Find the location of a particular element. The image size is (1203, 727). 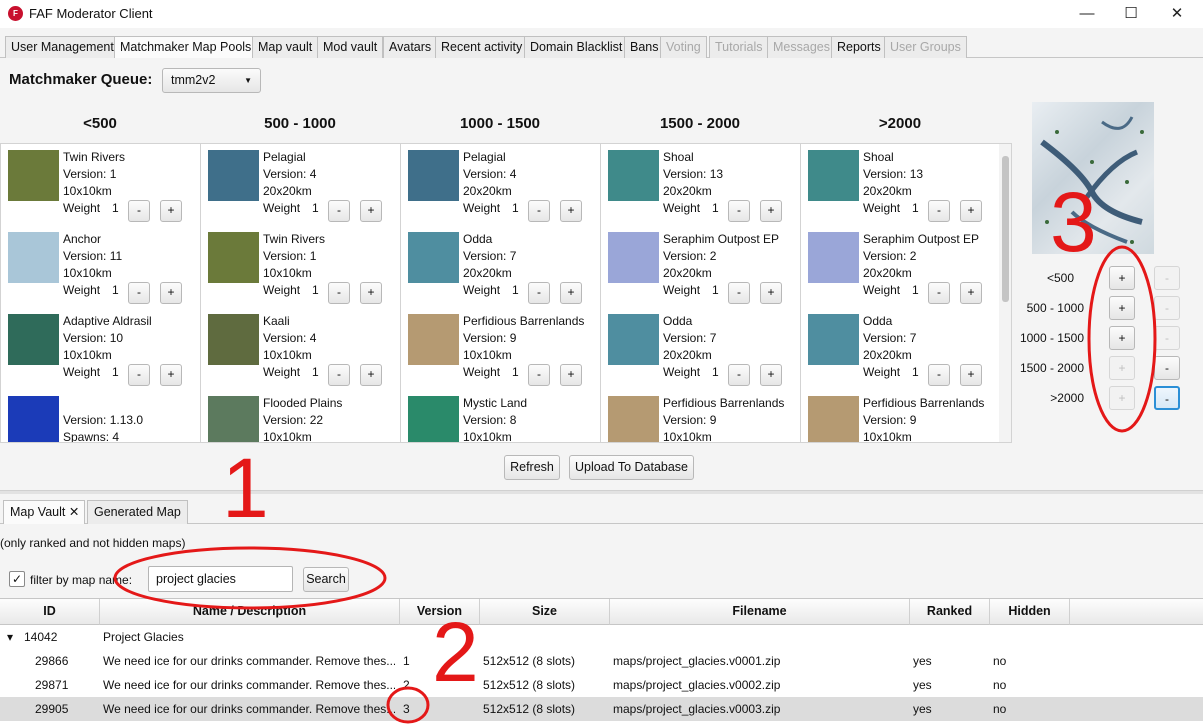

annotation-number-3: 3 is located at coordinates (1073, 222).